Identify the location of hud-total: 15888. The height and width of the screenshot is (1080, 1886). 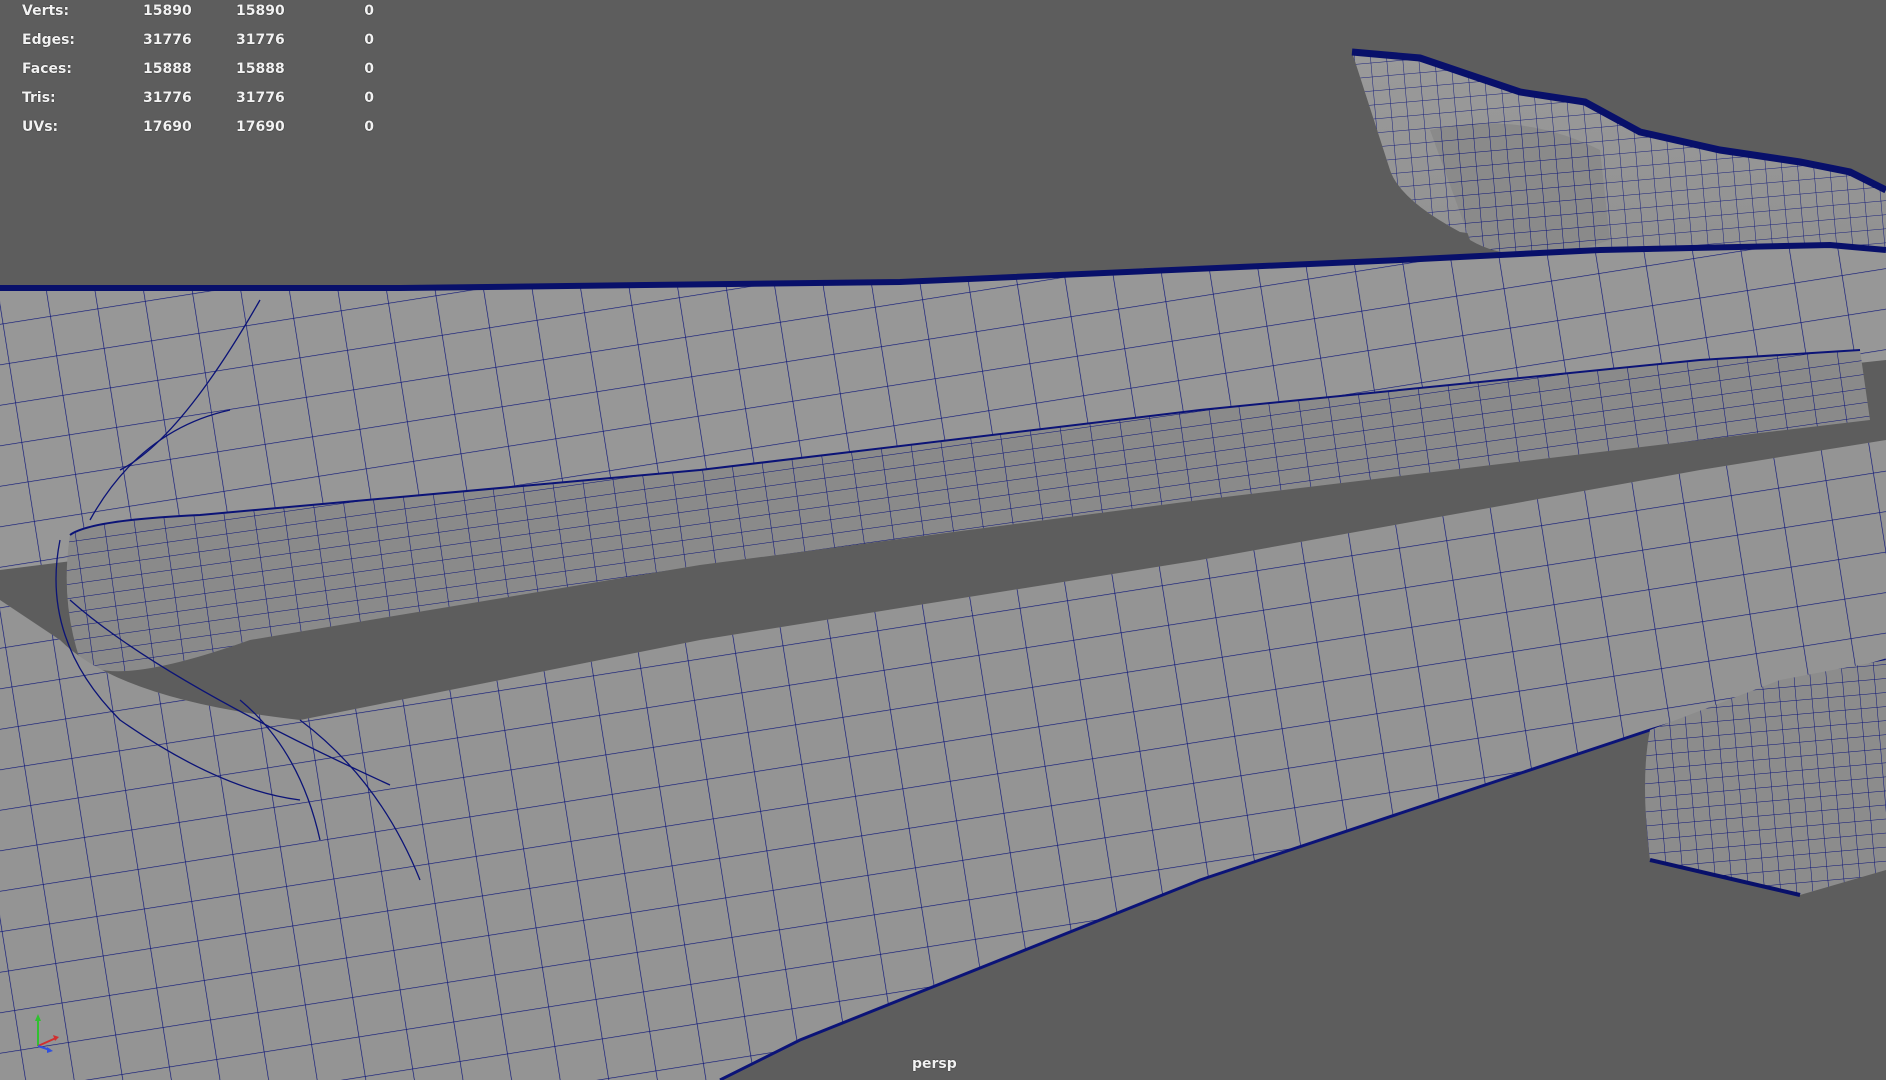
(167, 69).